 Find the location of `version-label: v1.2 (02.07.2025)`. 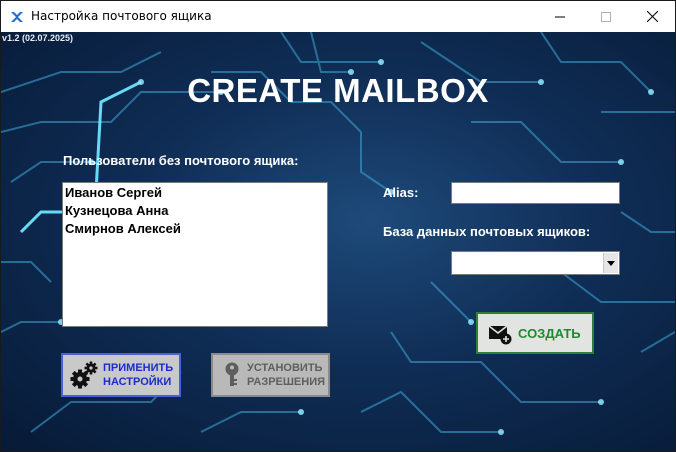

version-label: v1.2 (02.07.2025) is located at coordinates (38, 38).